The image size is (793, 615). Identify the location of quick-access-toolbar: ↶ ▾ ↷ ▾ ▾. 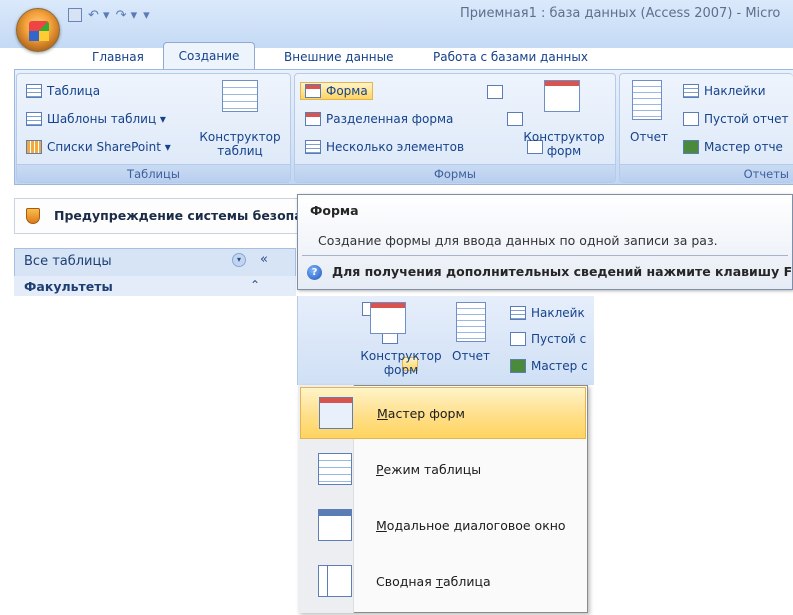
(109, 15).